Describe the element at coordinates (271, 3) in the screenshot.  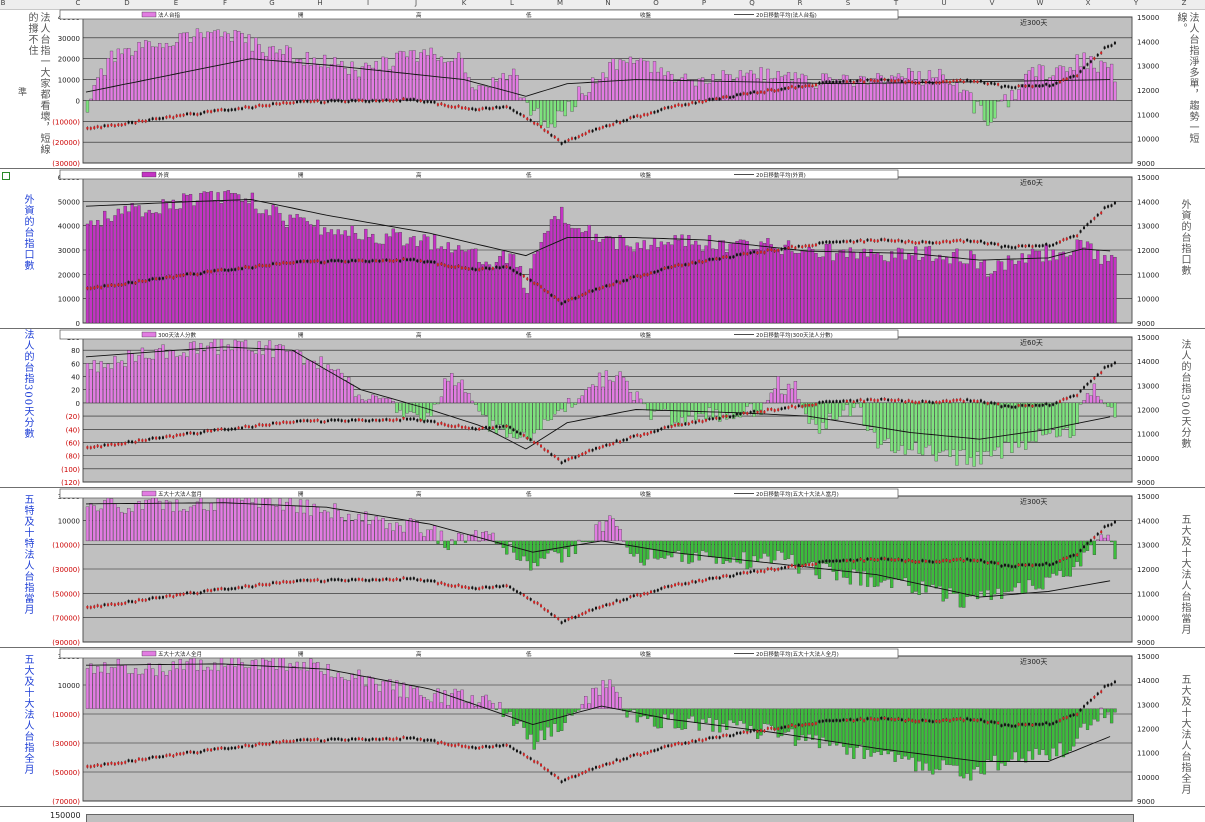
I see `column-letter-G: G` at that location.